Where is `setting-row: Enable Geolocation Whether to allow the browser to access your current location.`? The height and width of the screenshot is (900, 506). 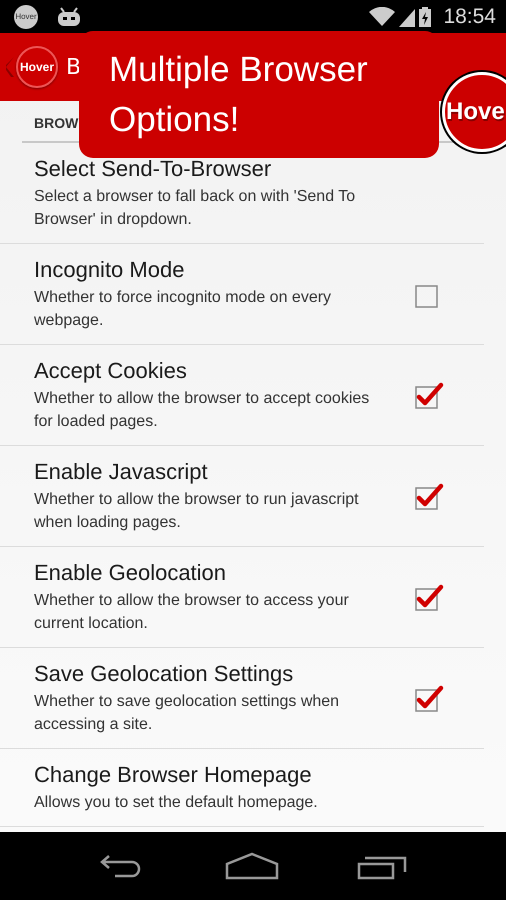
setting-row: Enable Geolocation Whether to allow the browser to access your current location. is located at coordinates (242, 597).